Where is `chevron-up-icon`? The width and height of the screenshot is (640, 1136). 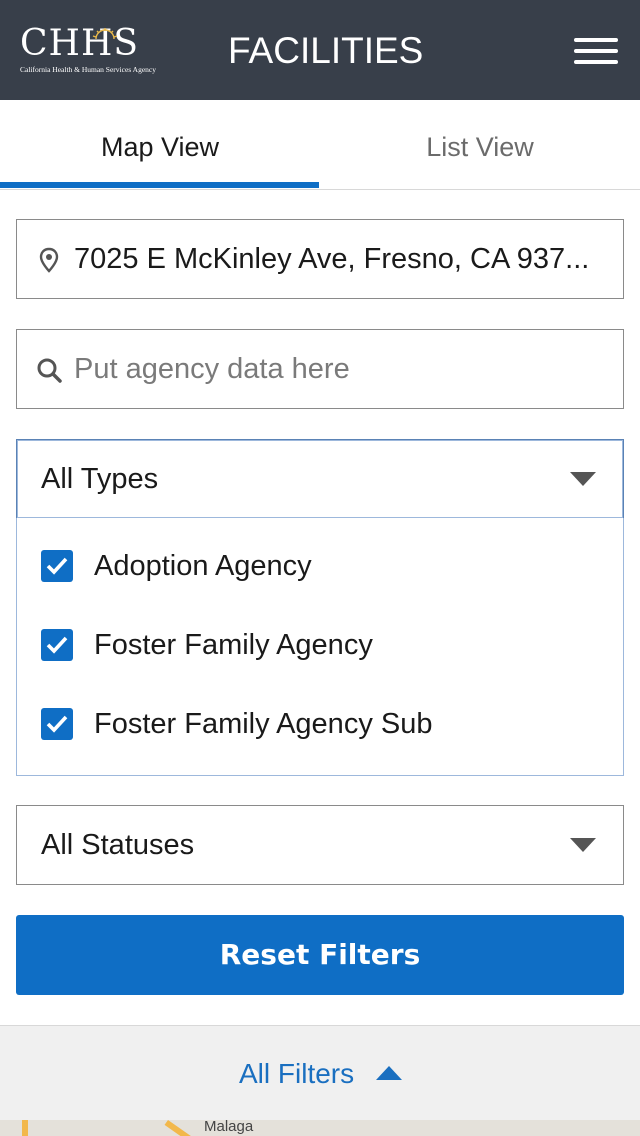 chevron-up-icon is located at coordinates (389, 1073).